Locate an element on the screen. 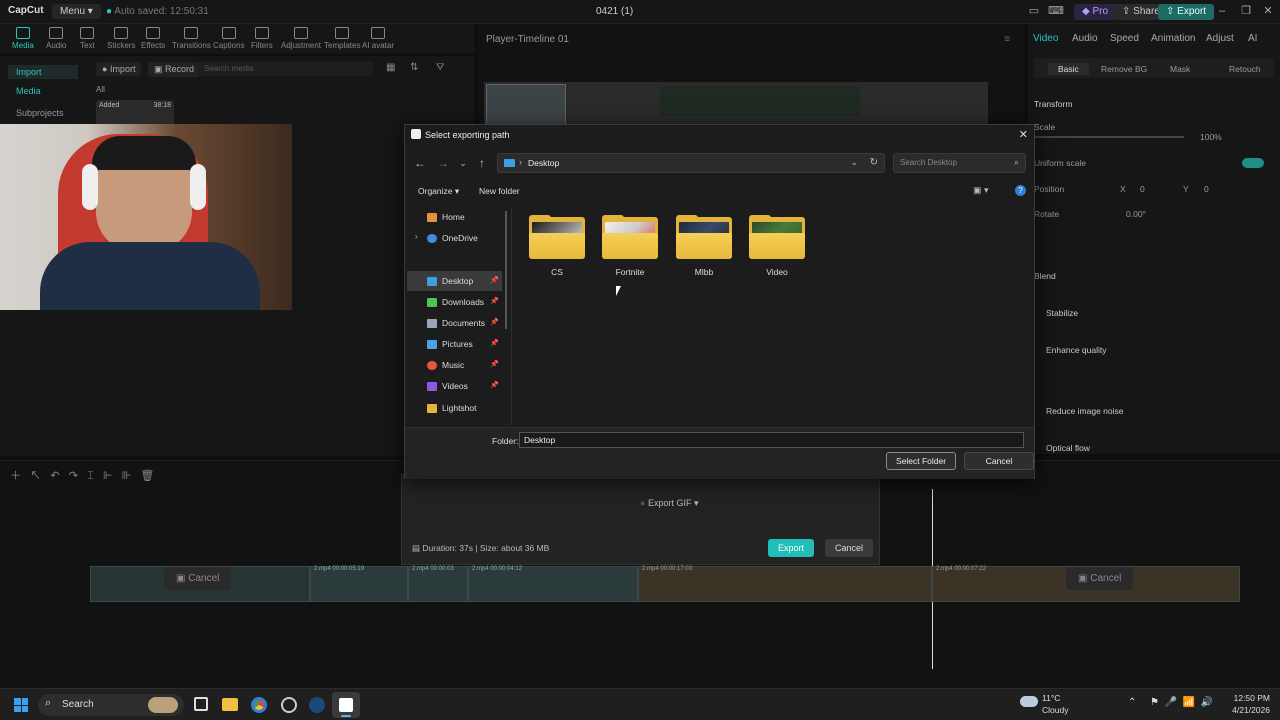 The width and height of the screenshot is (1280, 720). import-button: ● Import is located at coordinates (119, 69).